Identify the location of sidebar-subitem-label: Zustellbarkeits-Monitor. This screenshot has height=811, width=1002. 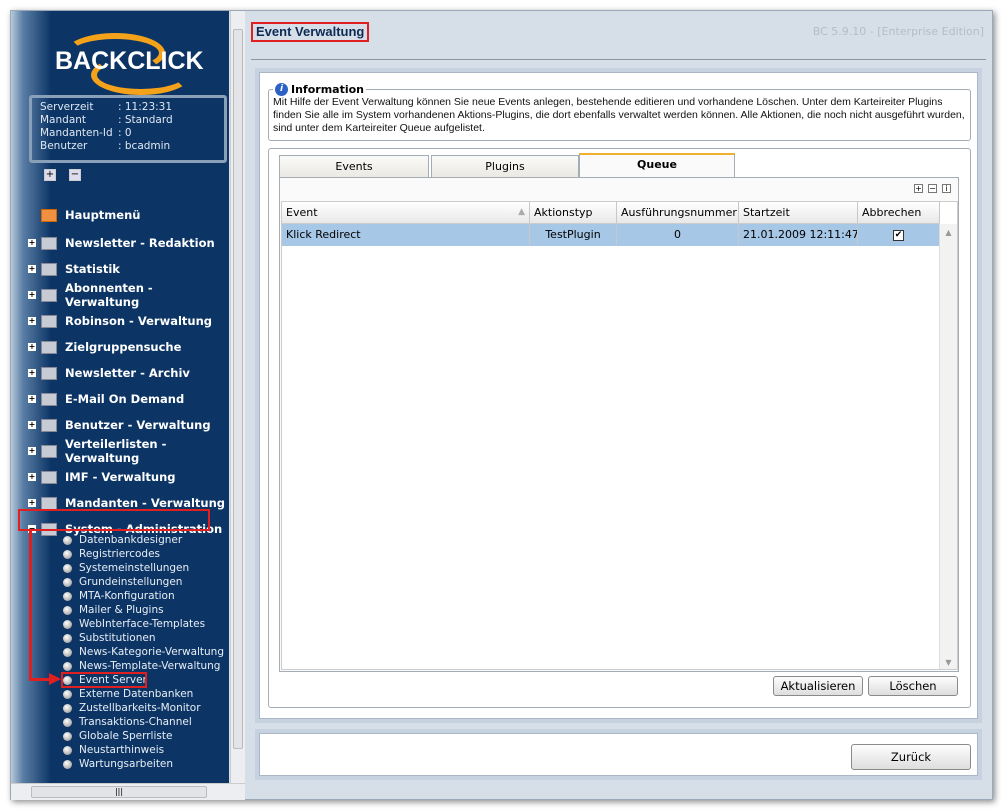
(140, 708).